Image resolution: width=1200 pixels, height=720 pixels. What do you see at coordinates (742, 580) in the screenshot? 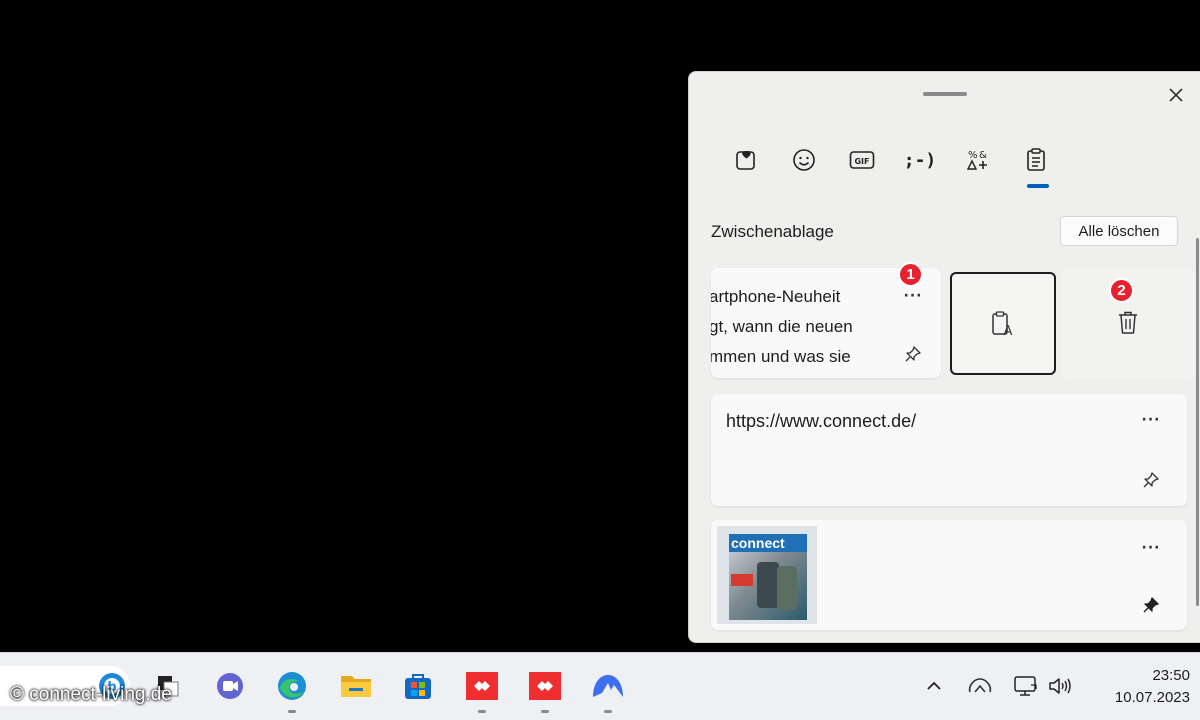
I see `magazine-cover-badge` at bounding box center [742, 580].